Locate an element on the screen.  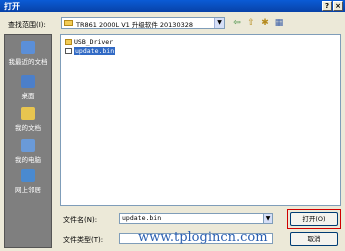
open-button: 打开(O) is located at coordinates (314, 219).